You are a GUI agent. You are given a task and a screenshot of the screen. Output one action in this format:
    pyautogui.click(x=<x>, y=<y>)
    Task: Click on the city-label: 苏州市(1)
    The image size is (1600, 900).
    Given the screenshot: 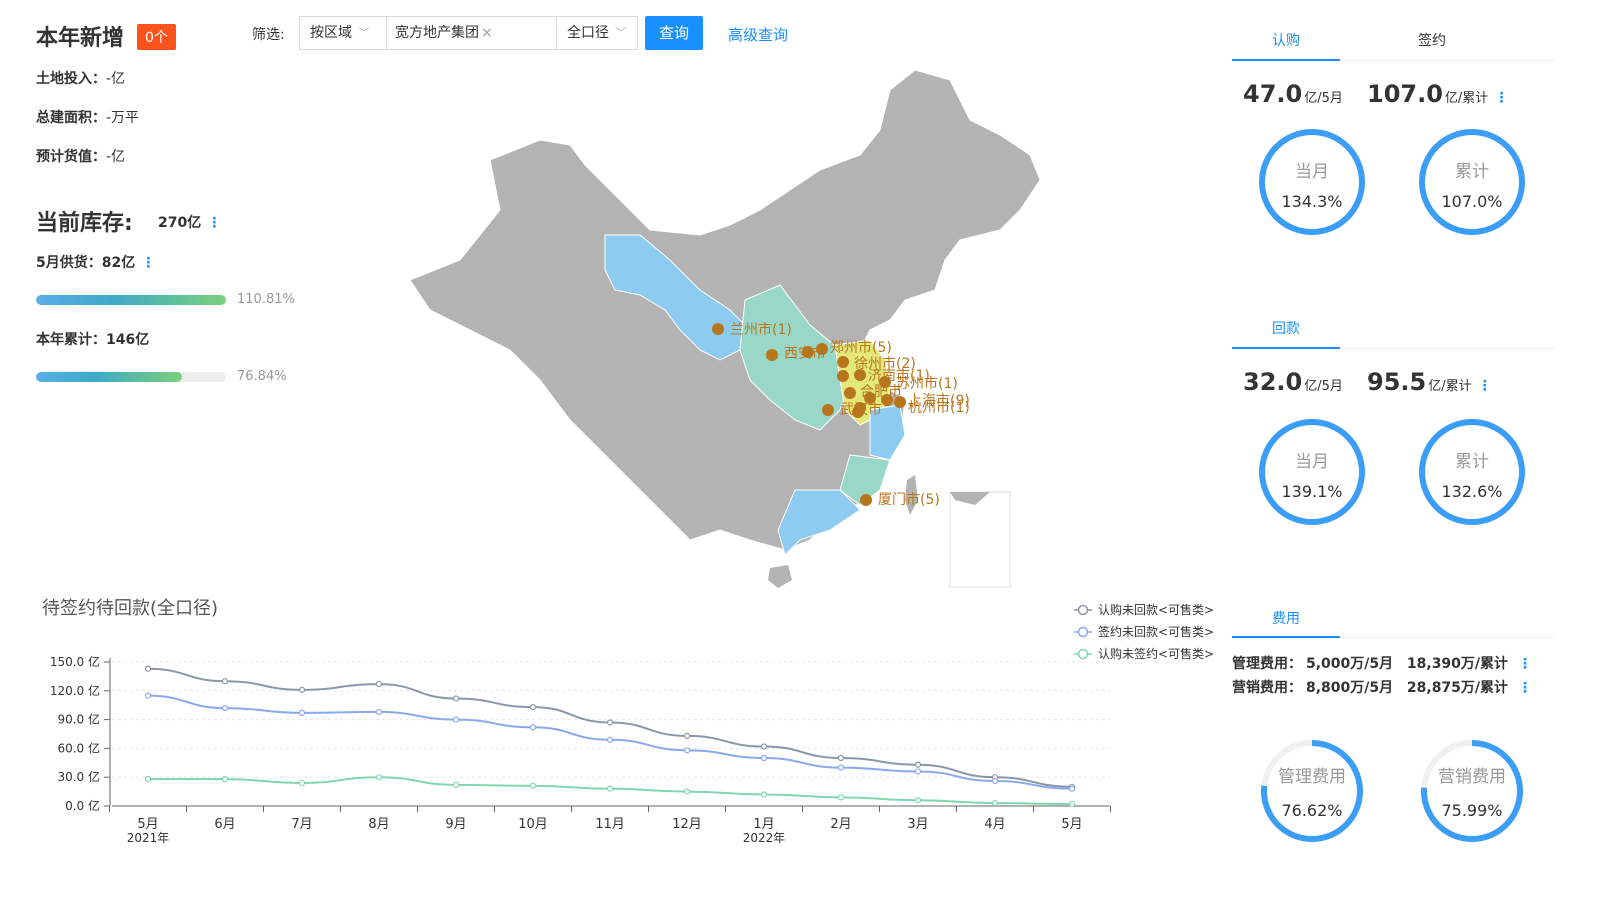 What is the action you would take?
    pyautogui.click(x=927, y=383)
    